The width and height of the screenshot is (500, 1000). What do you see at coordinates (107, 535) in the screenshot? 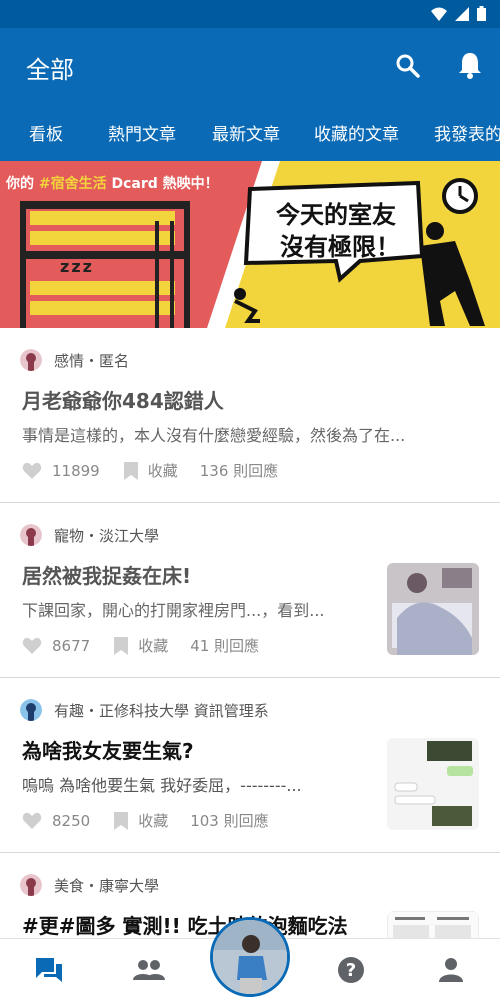
I see `post-board: 寵物・淡江大學` at bounding box center [107, 535].